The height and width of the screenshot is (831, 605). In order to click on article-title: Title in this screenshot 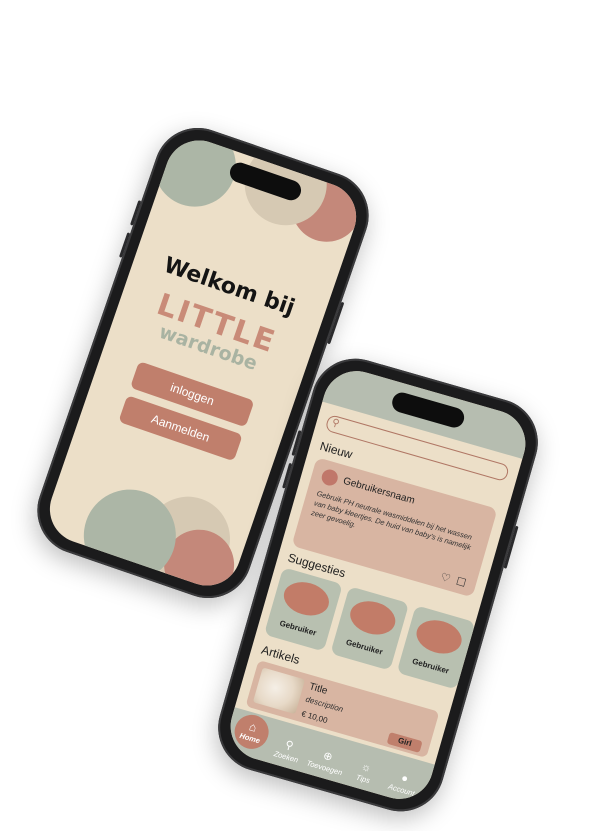, I will do `click(318, 689)`.